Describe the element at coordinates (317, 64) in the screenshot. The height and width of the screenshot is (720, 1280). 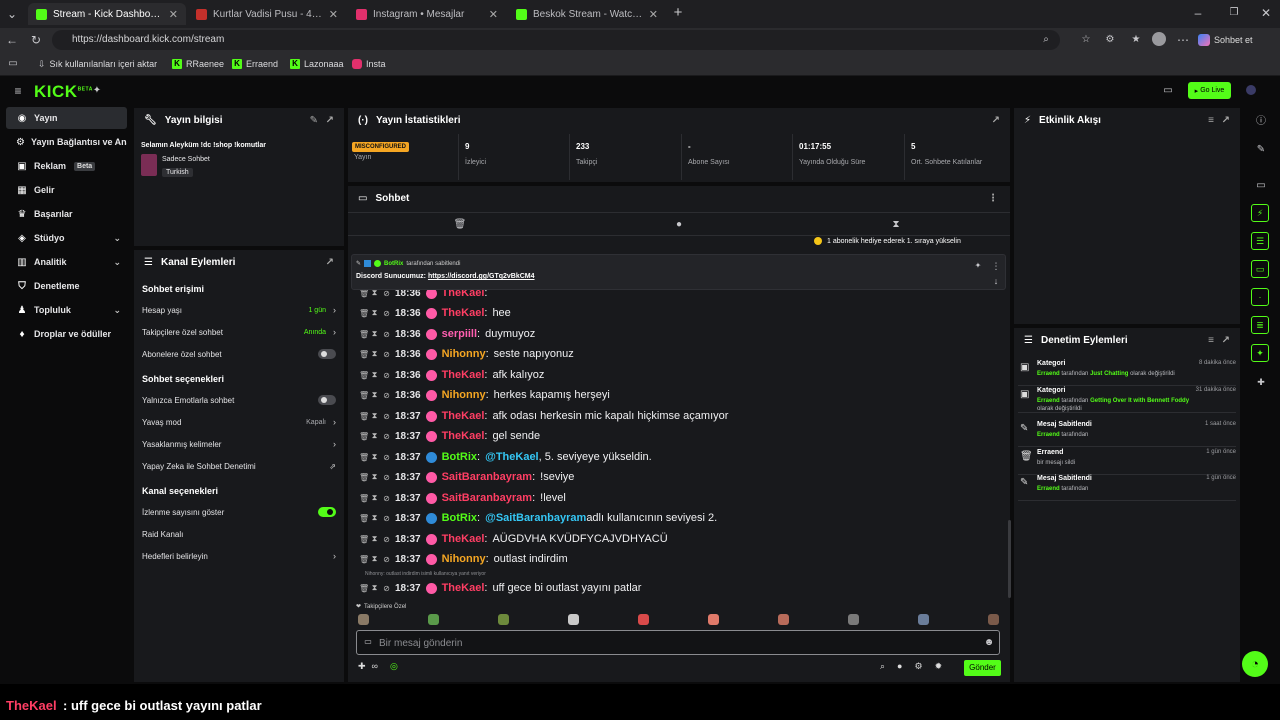
I see `bookmark-lazonaaa: K Lazonaaa` at that location.